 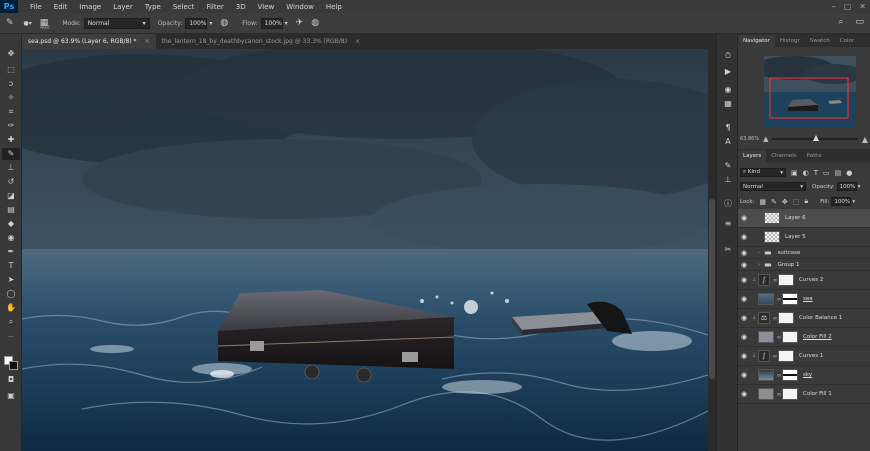 What do you see at coordinates (11, 280) in the screenshot?
I see `path-select-tool-icon: ➤` at bounding box center [11, 280].